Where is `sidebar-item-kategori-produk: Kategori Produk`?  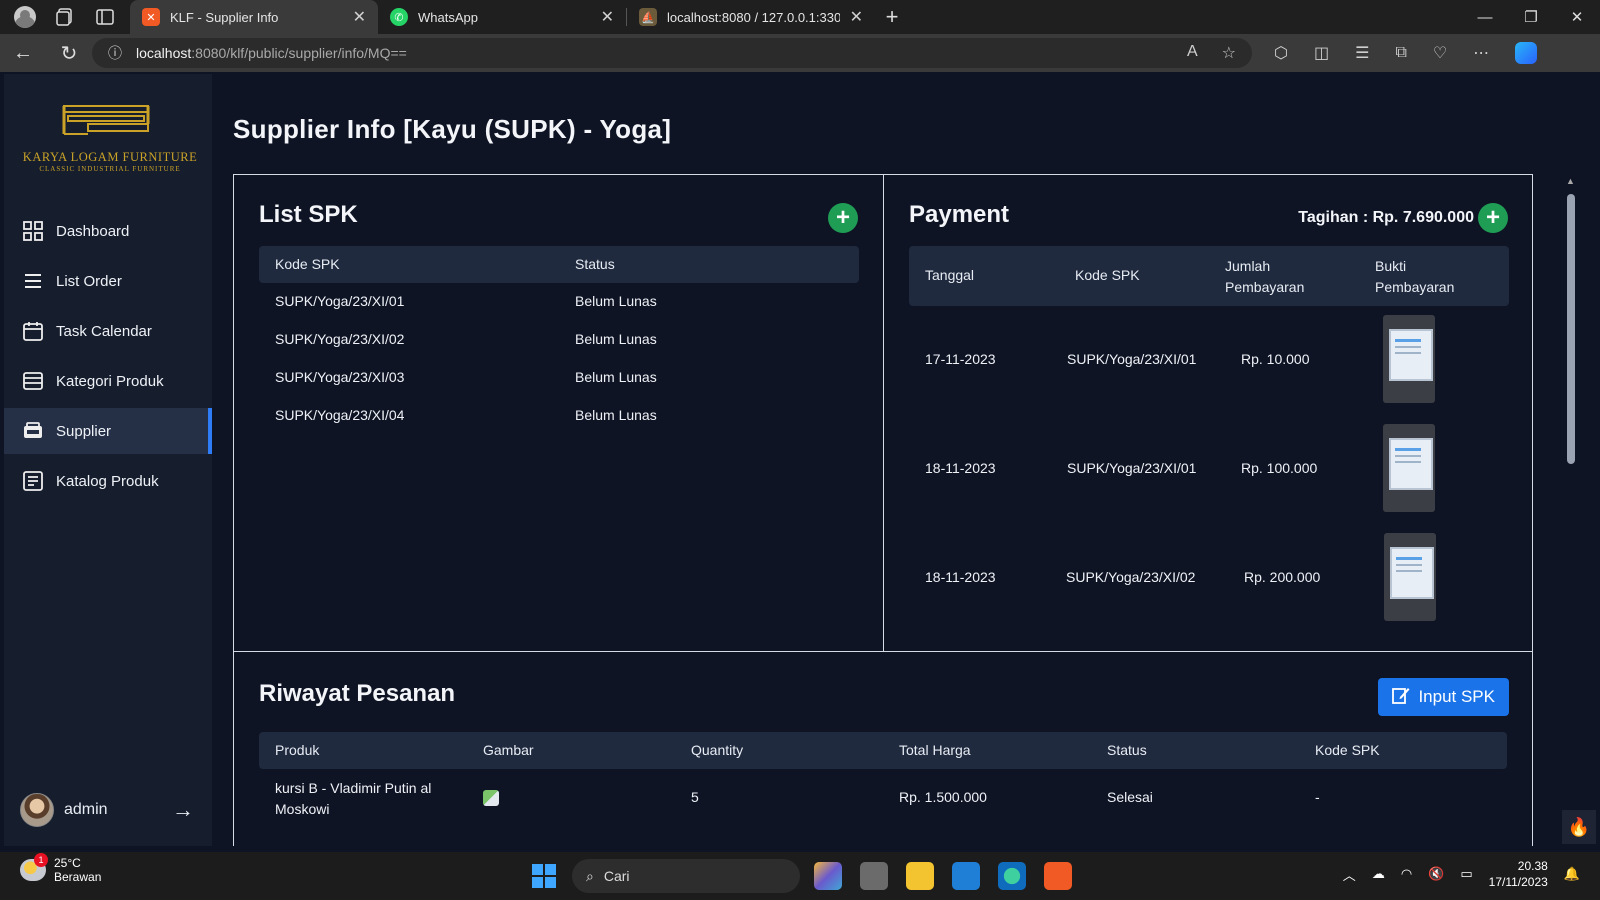
sidebar-item-kategori-produk: Kategori Produk is located at coordinates (108, 381).